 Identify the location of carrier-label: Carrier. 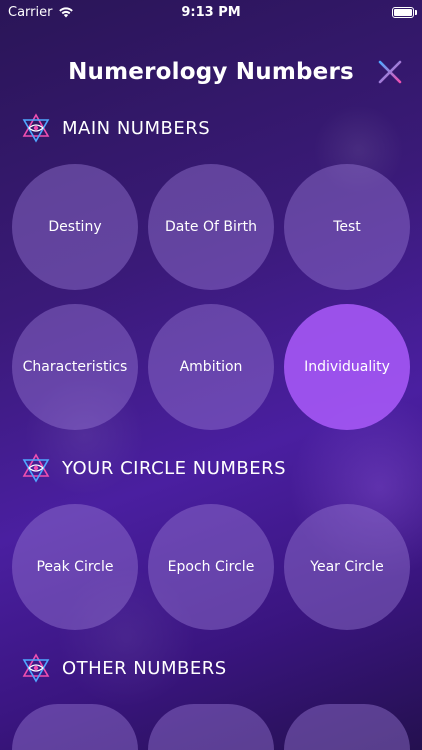
(30, 12).